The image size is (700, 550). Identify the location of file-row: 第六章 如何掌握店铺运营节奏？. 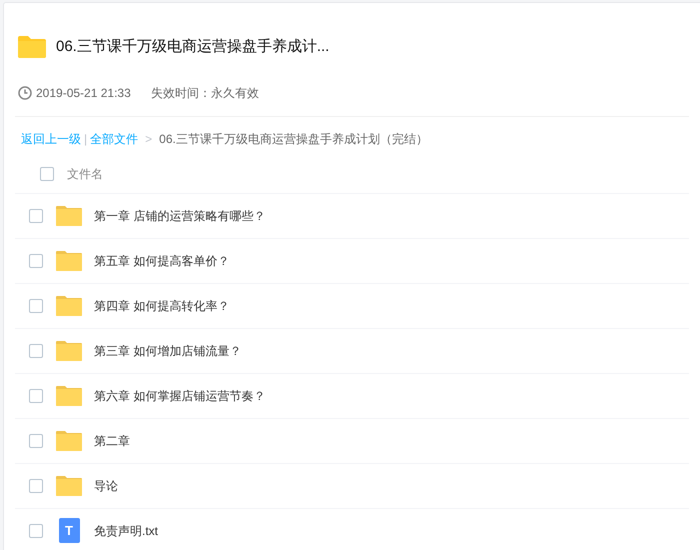
(352, 396).